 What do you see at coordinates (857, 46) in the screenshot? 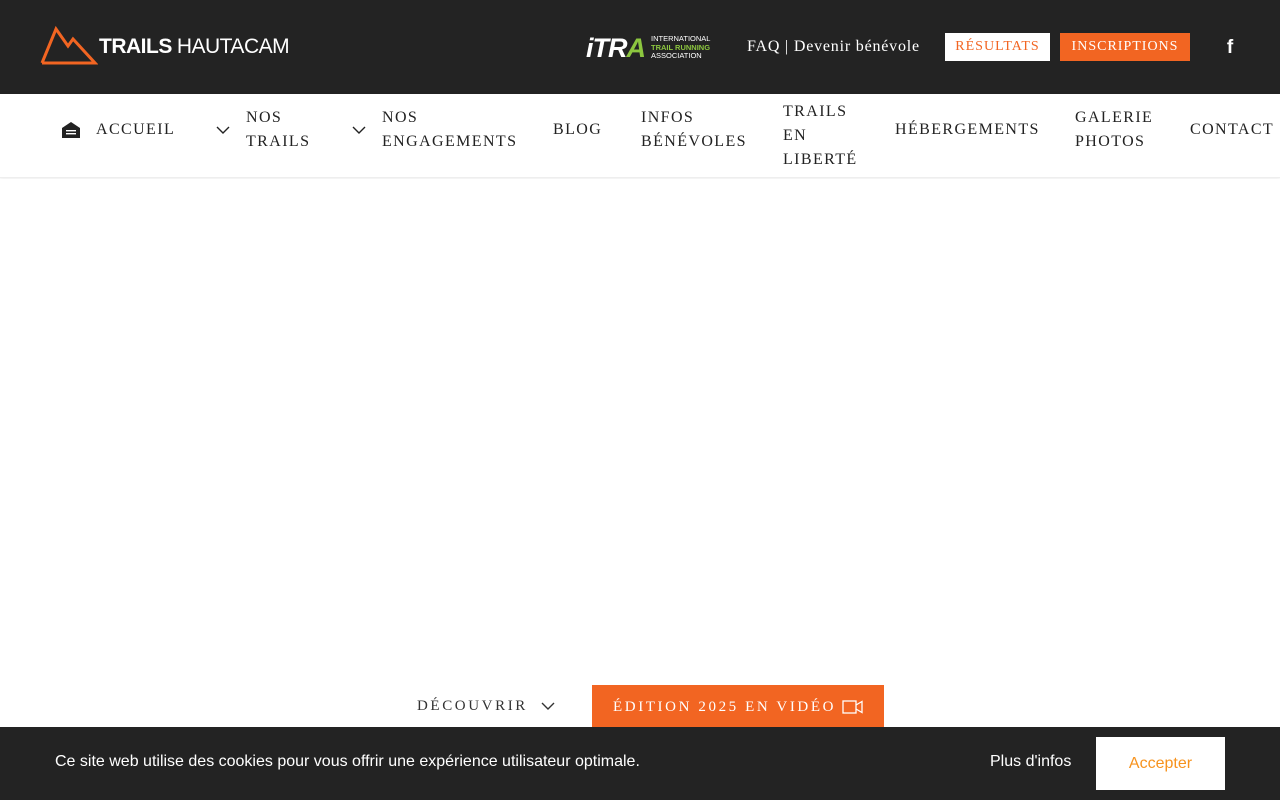
I see `volunteer-link: Devenir bénévole` at bounding box center [857, 46].